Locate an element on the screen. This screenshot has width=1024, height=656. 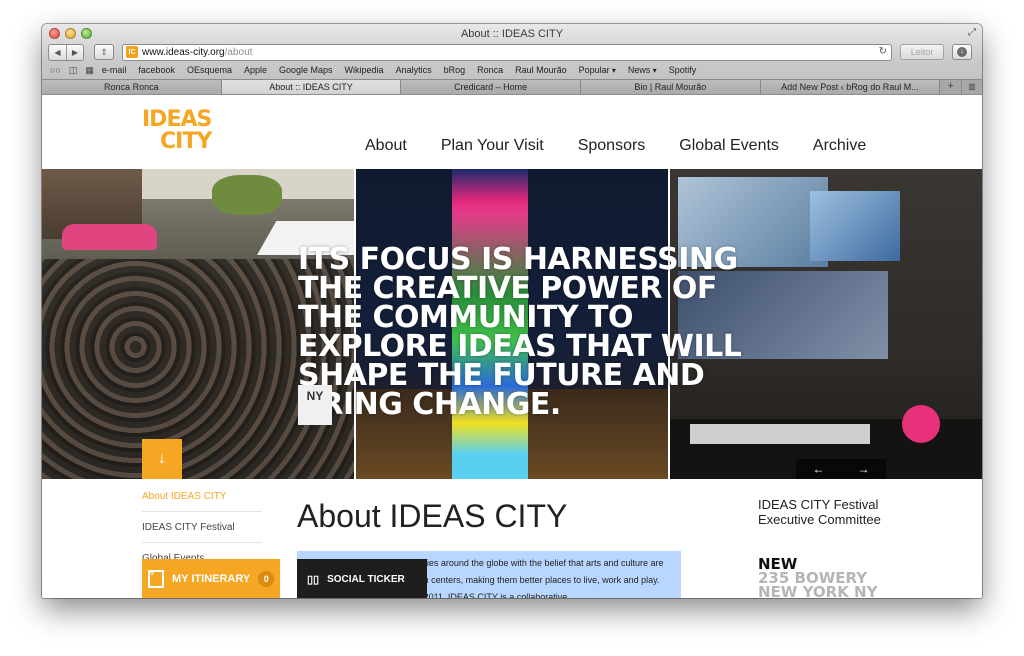
nav-sponsors: Sponsors is located at coordinates (612, 146).